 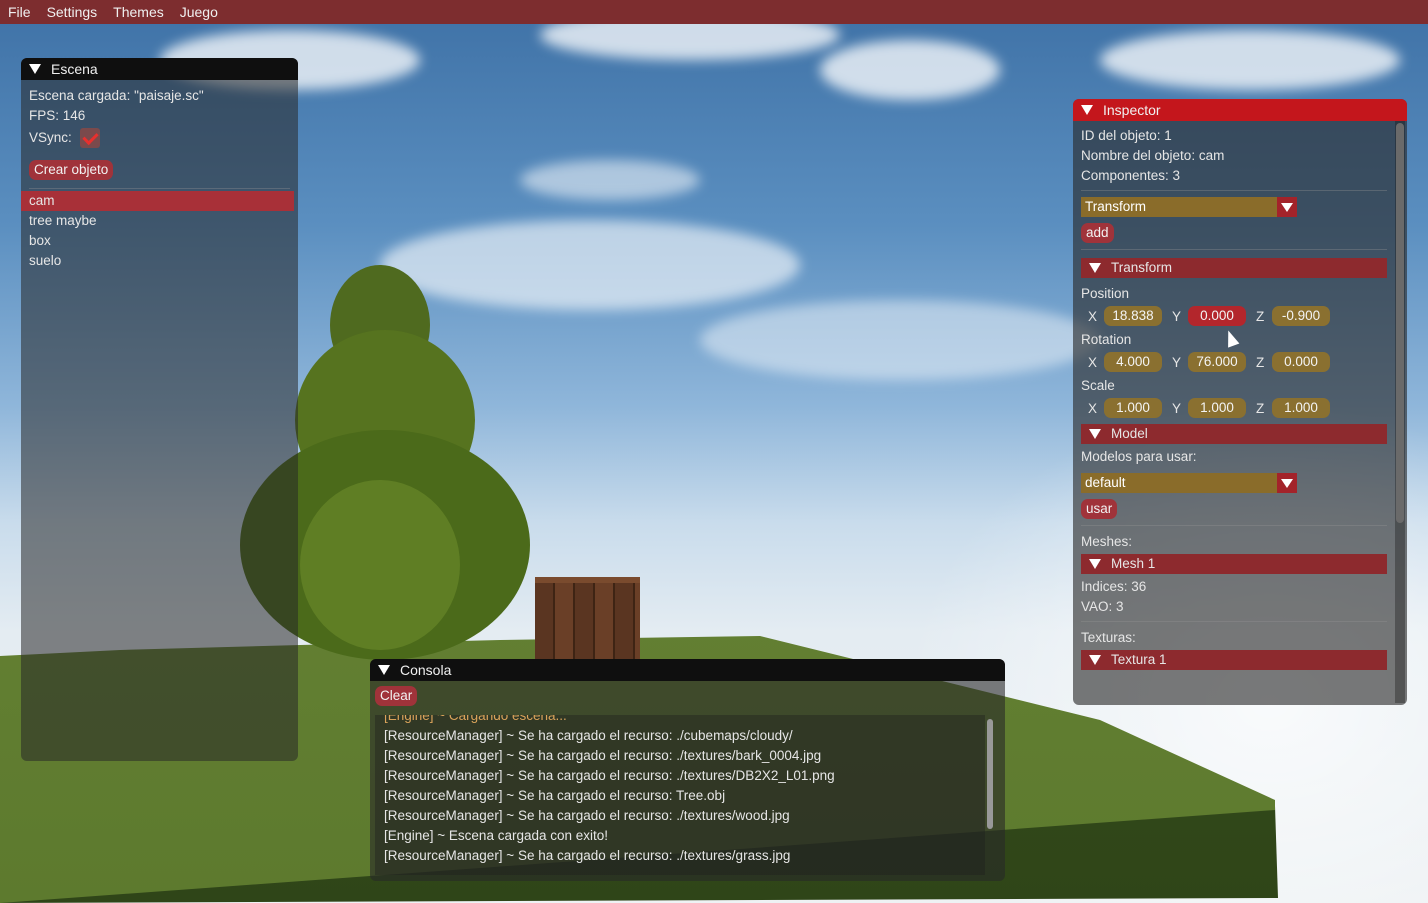 I want to click on console-title: Consola, so click(x=426, y=670).